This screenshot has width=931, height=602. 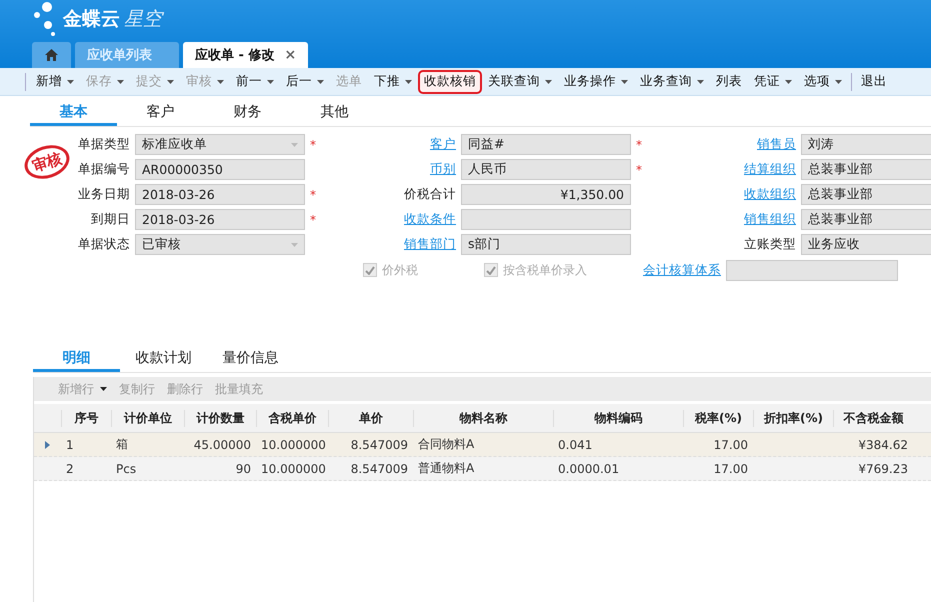 I want to click on field-link: 结算组织, so click(x=770, y=169).